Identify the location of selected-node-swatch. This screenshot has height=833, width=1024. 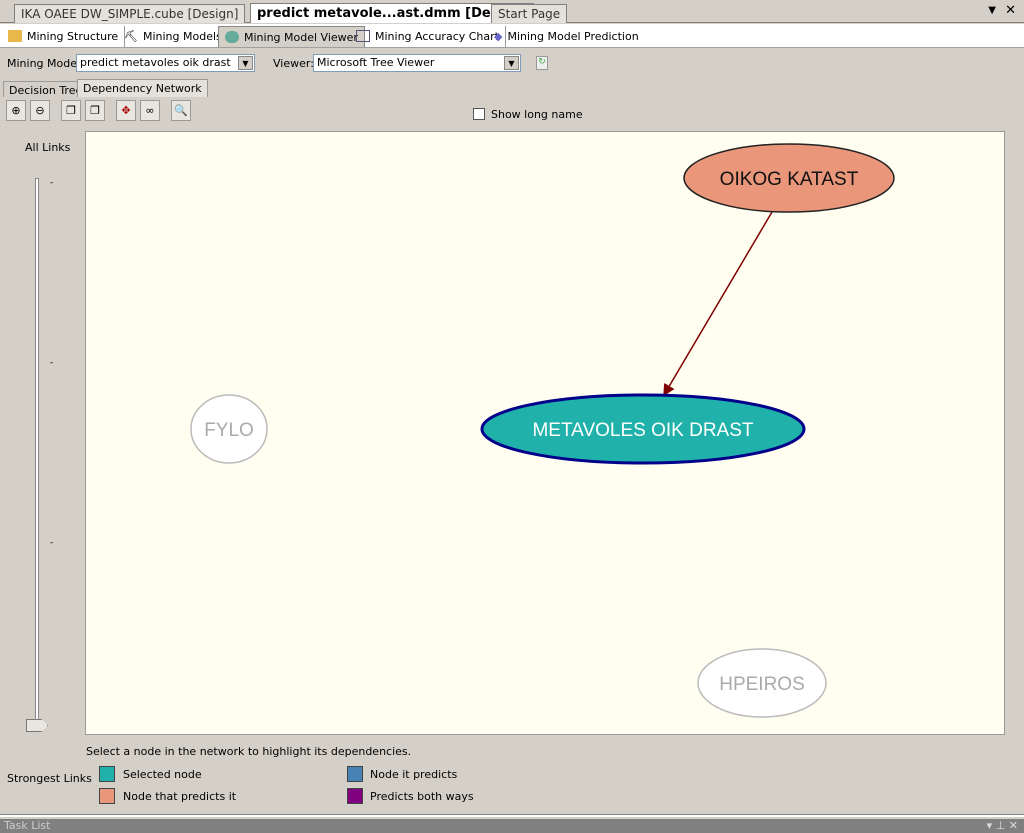
(107, 774).